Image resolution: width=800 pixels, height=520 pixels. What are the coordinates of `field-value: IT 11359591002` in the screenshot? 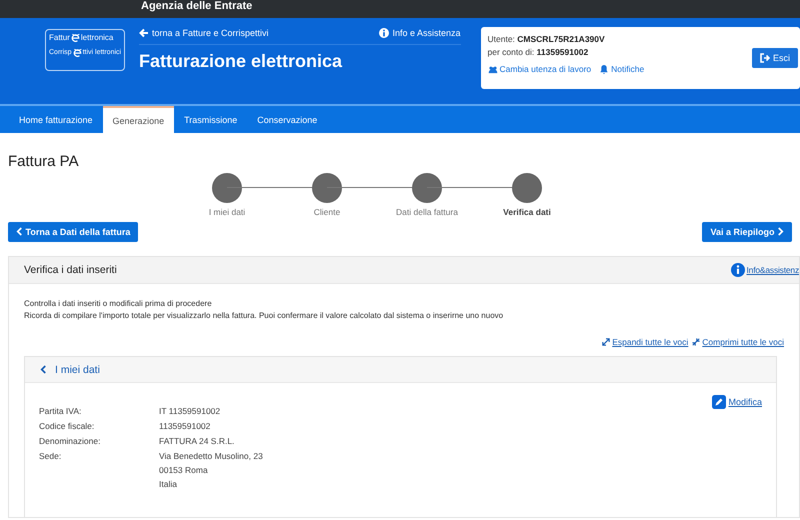 It's located at (190, 411).